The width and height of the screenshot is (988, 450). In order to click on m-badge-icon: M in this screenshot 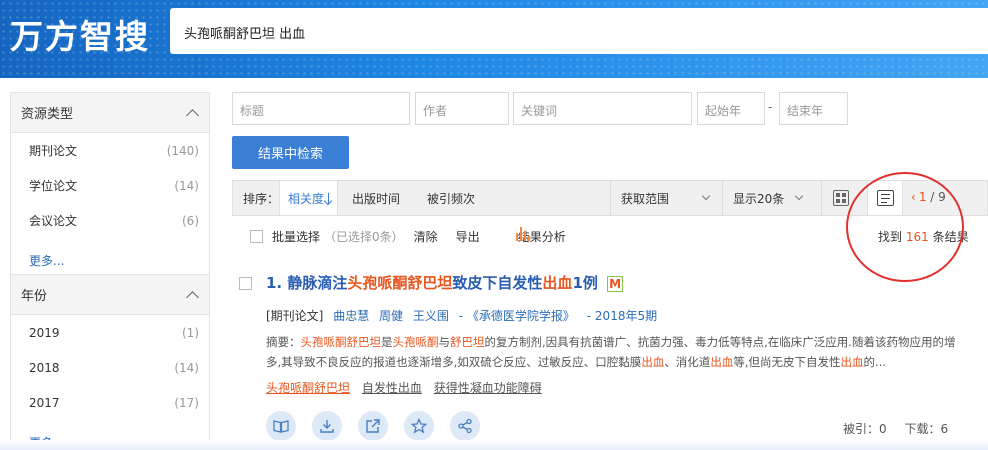, I will do `click(615, 283)`.